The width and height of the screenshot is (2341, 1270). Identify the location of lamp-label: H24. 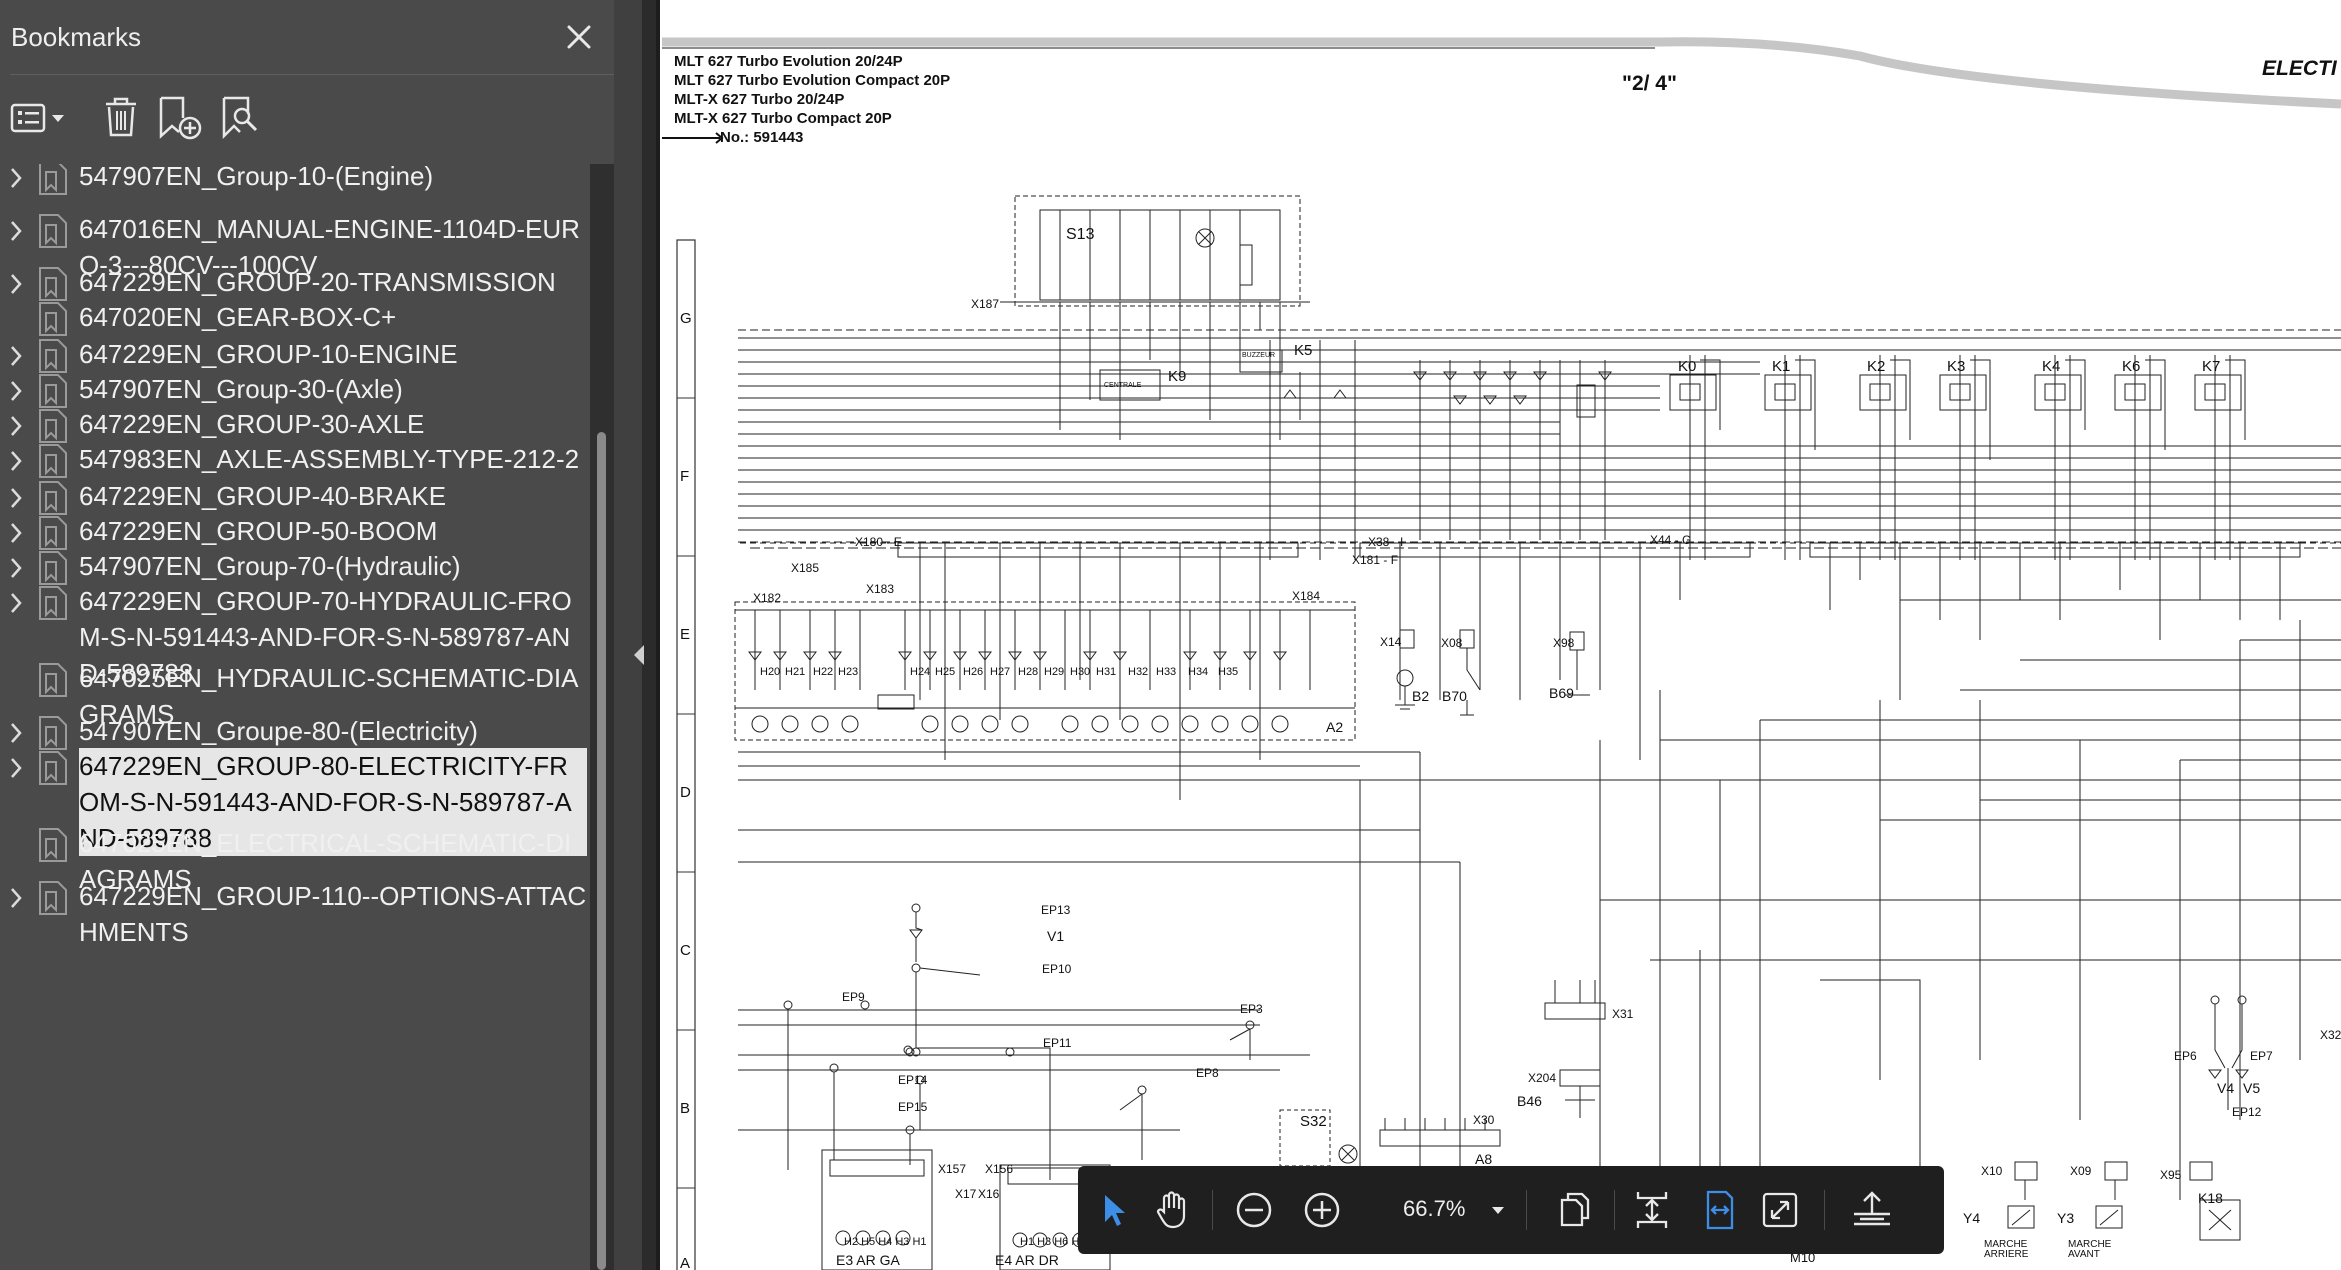
(920, 672).